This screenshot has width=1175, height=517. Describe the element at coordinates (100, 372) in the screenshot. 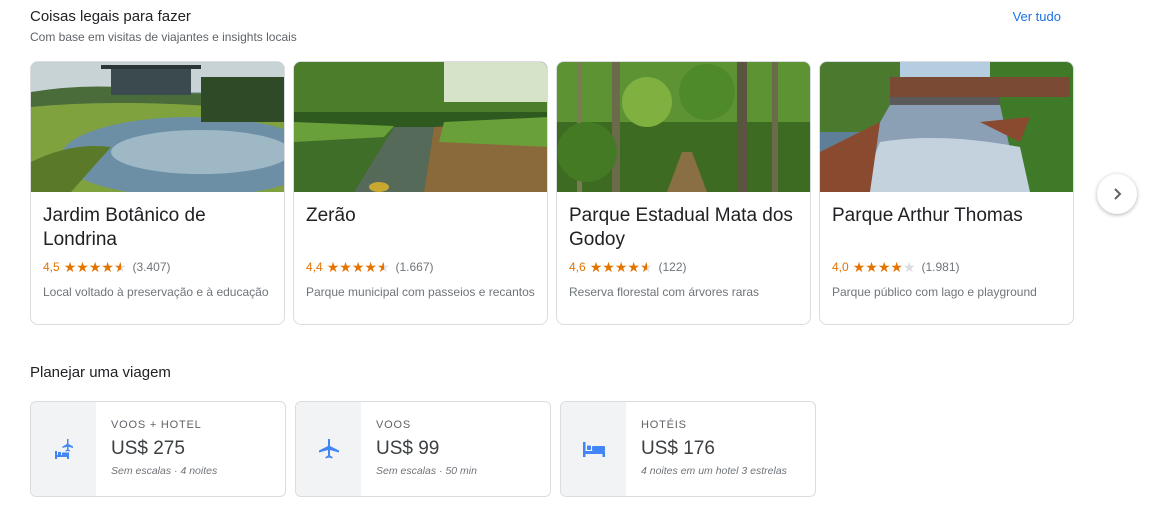

I see `plan-trip-title: Planejar uma viagem` at that location.